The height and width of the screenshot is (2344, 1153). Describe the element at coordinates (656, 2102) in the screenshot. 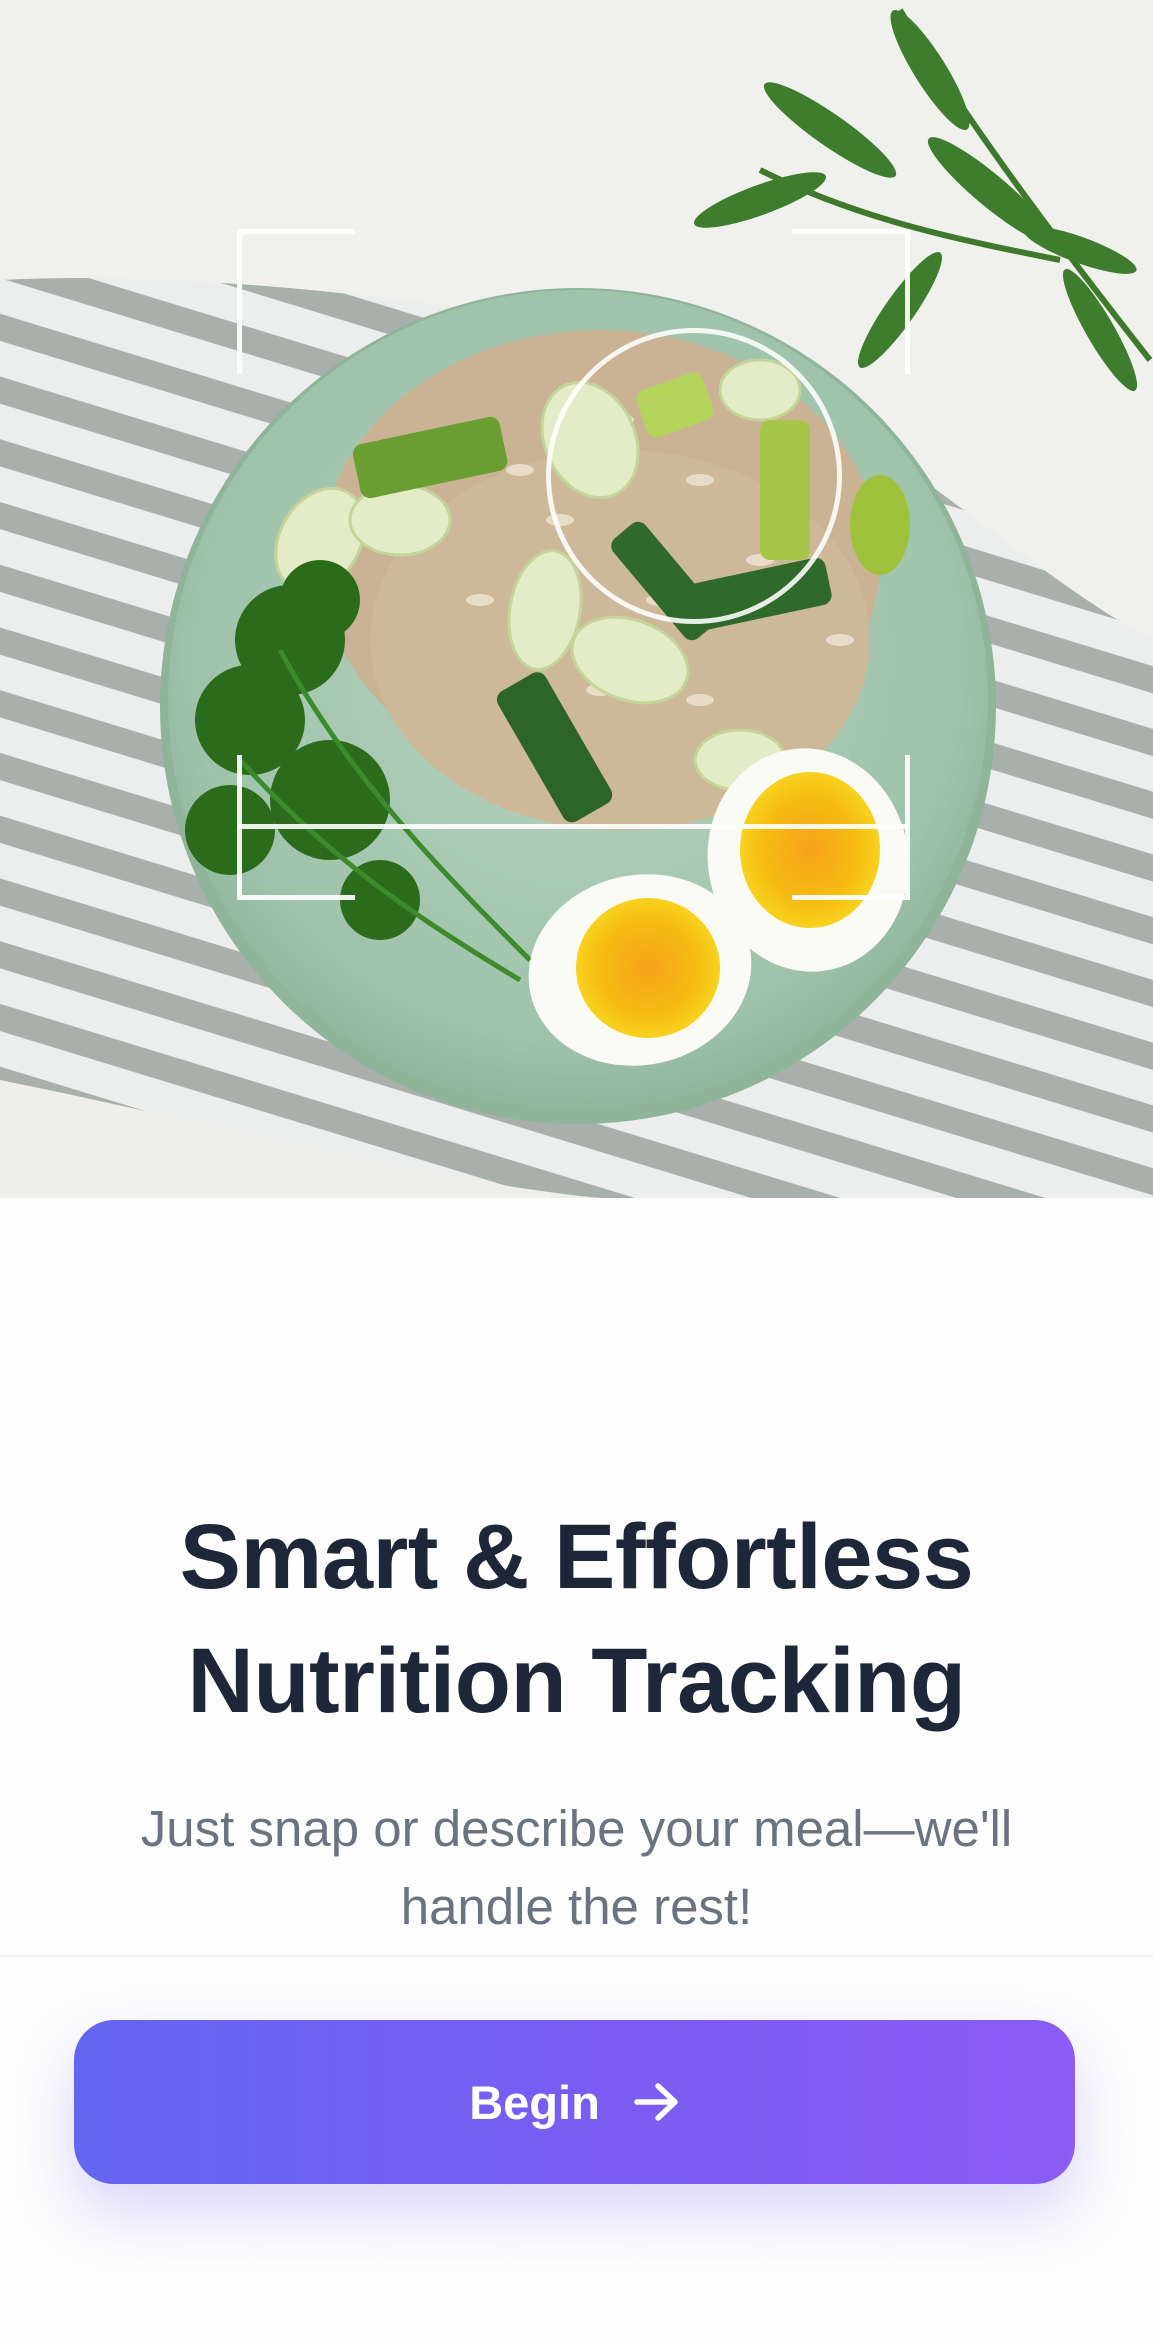

I see `arrow-right-icon` at that location.